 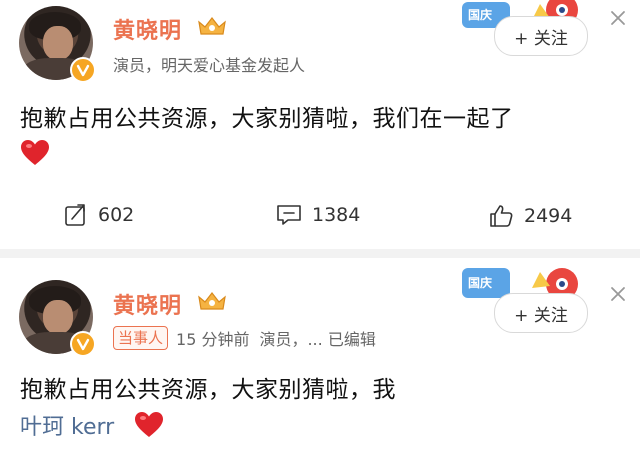 What do you see at coordinates (209, 65) in the screenshot?
I see `author-bio: 演员，明天爱心基金发起人` at bounding box center [209, 65].